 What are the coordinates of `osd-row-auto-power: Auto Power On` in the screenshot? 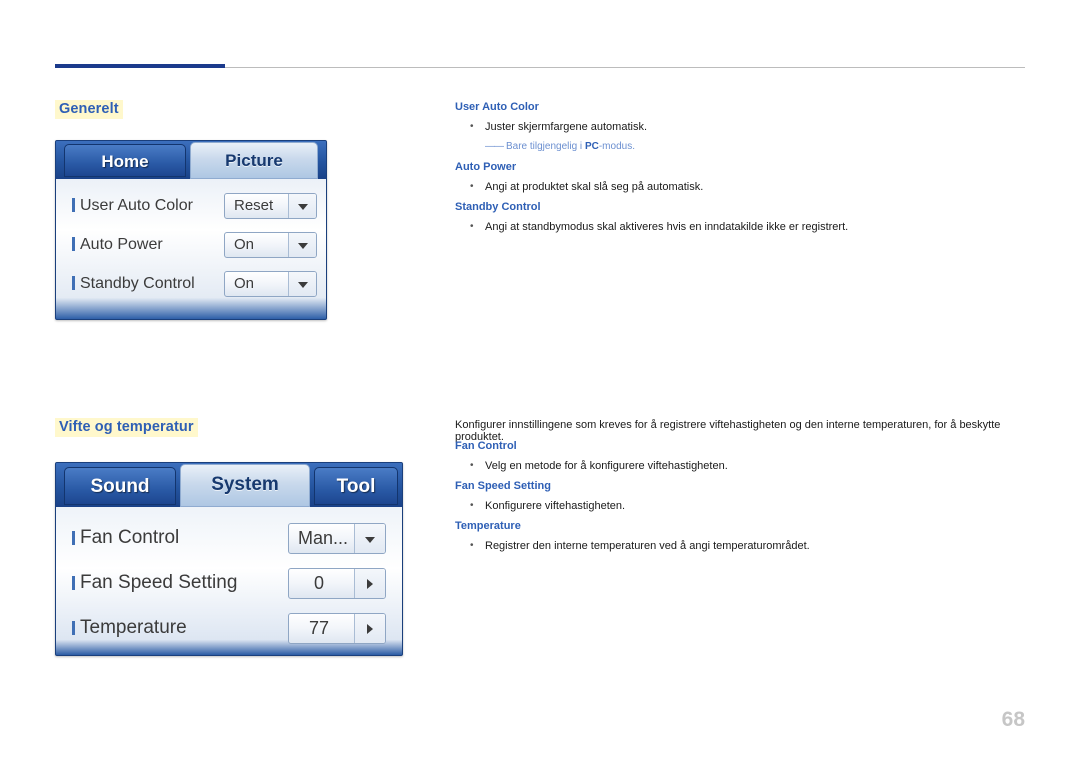 It's located at (191, 245).